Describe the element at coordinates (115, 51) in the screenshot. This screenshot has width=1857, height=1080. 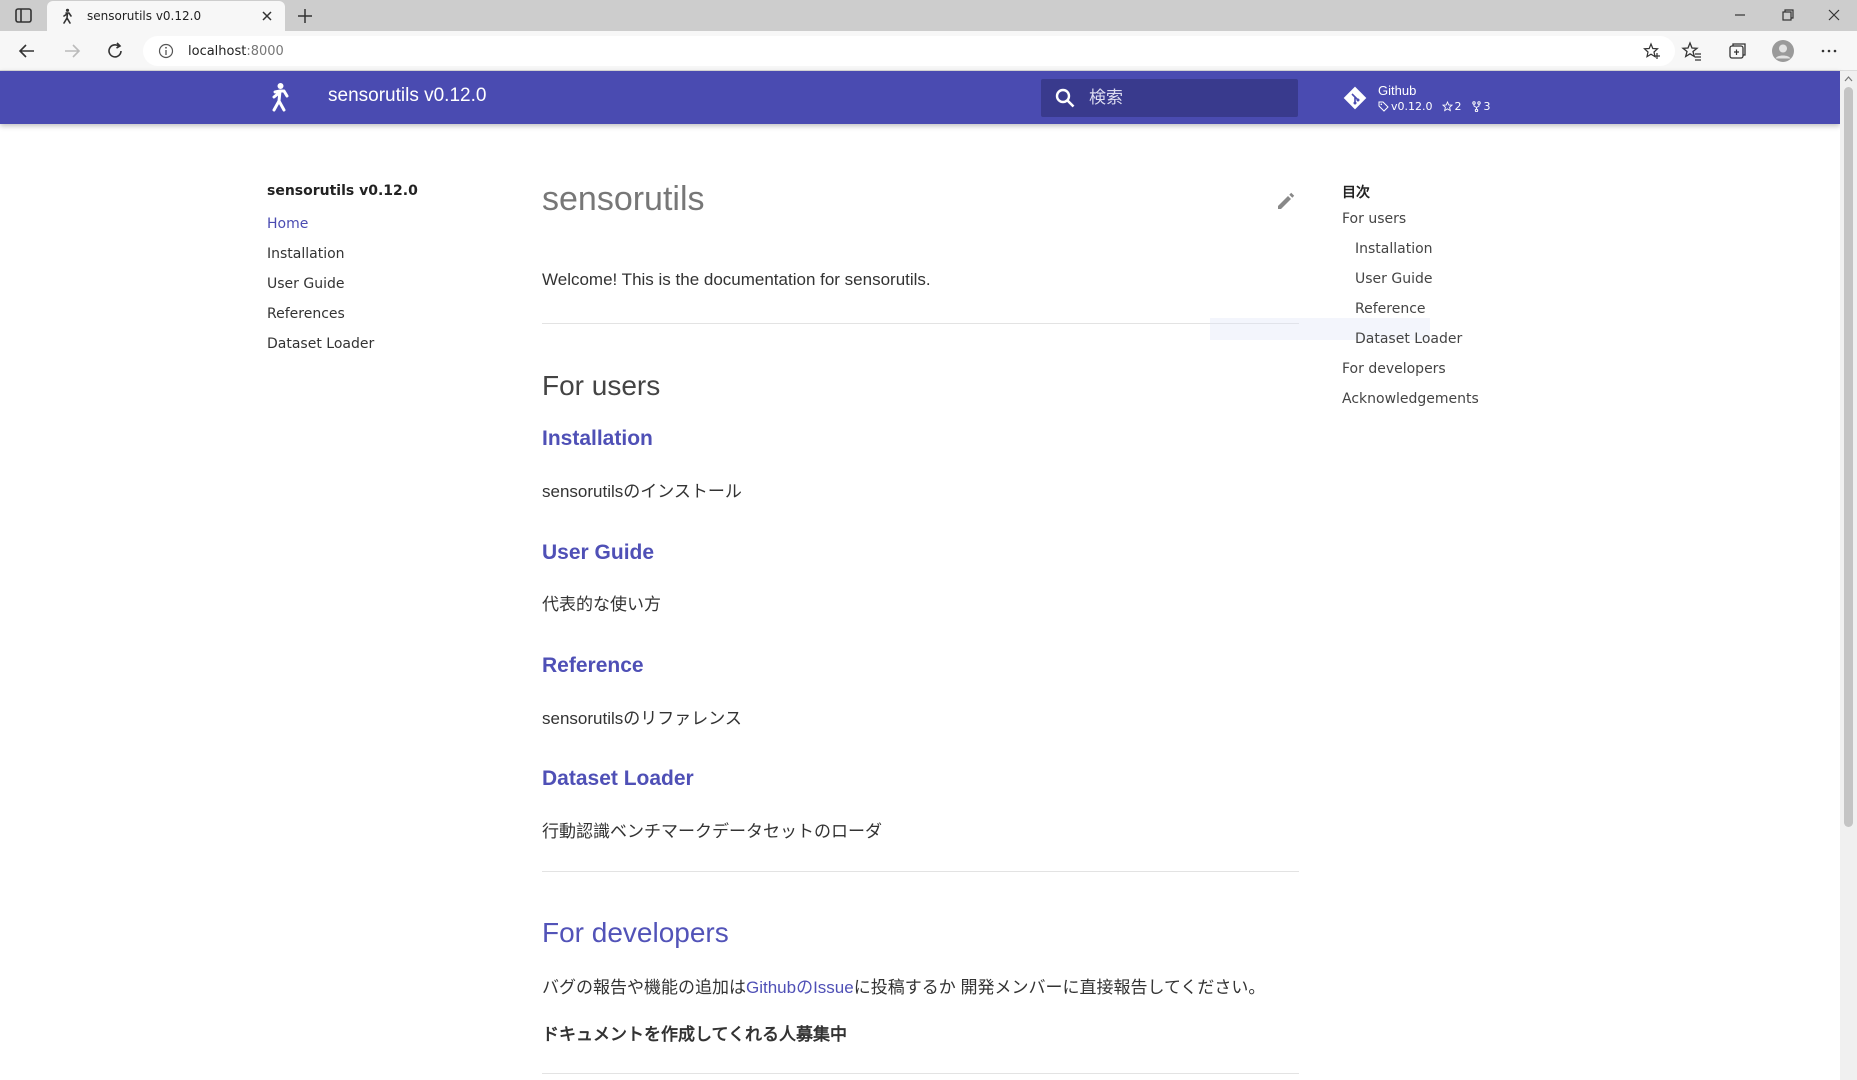
I see `refresh-icon` at that location.